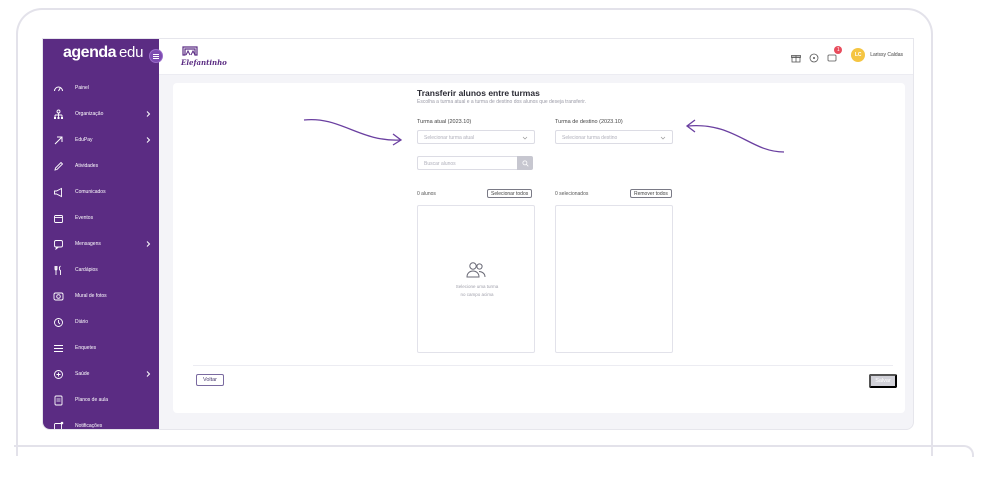  I want to click on sidebar-item-atividades: Atividades, so click(101, 166).